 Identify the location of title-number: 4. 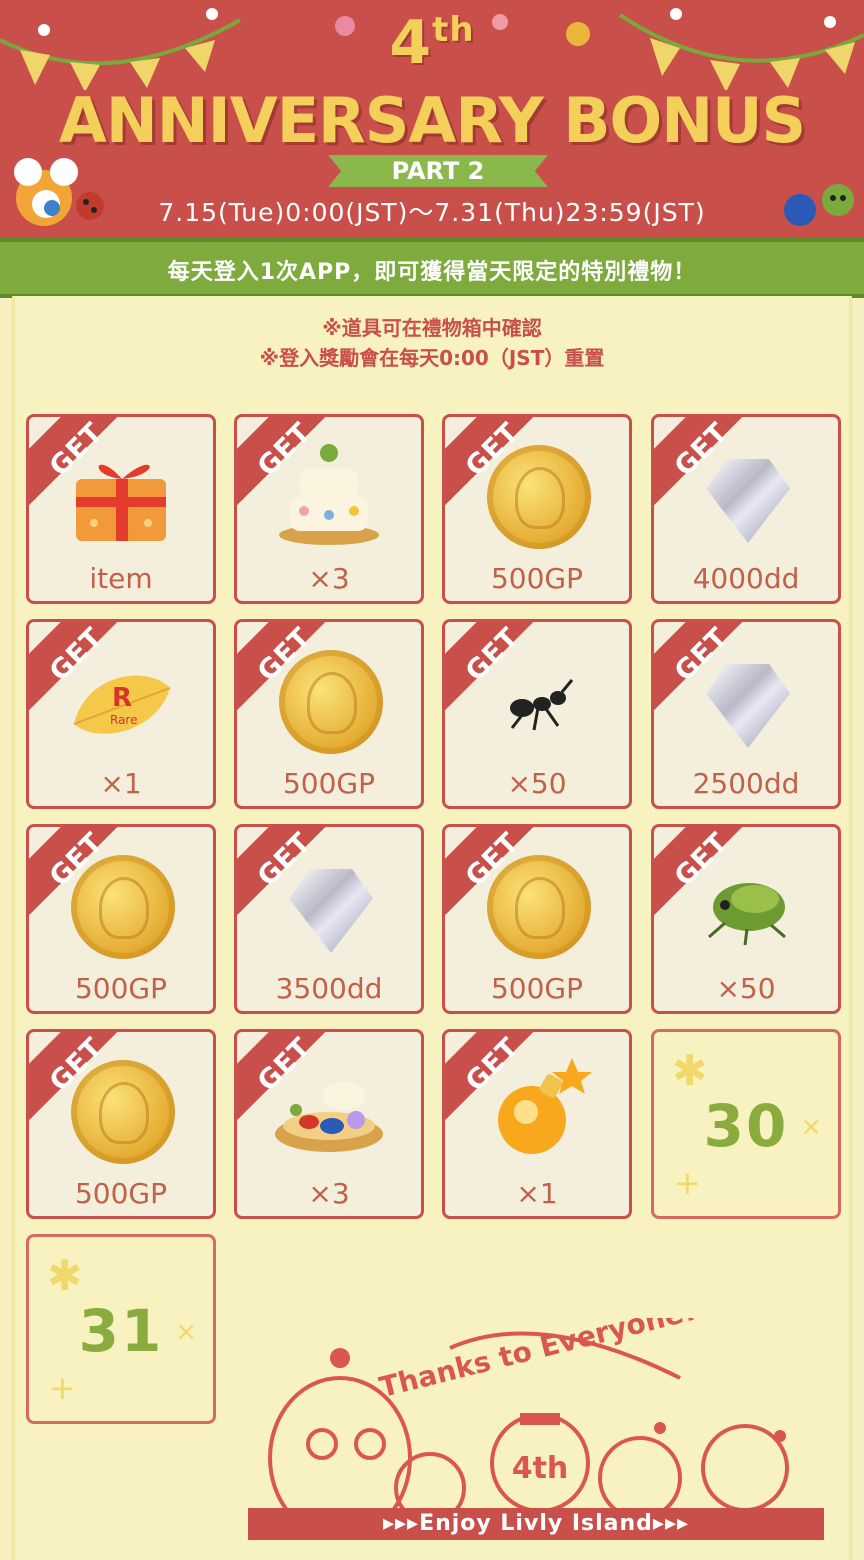
(411, 43).